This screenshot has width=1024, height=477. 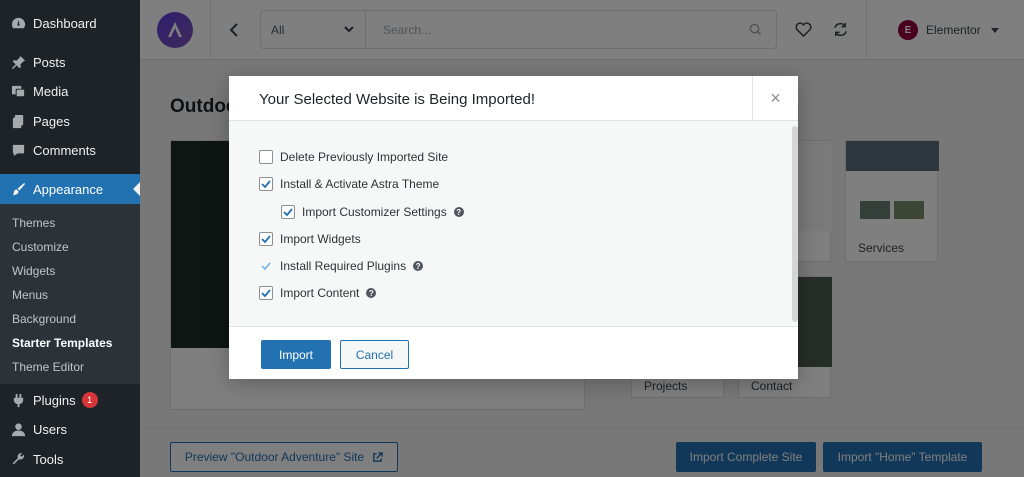 I want to click on option-install-required-plugins: Install Required Plugins ?, so click(x=341, y=266).